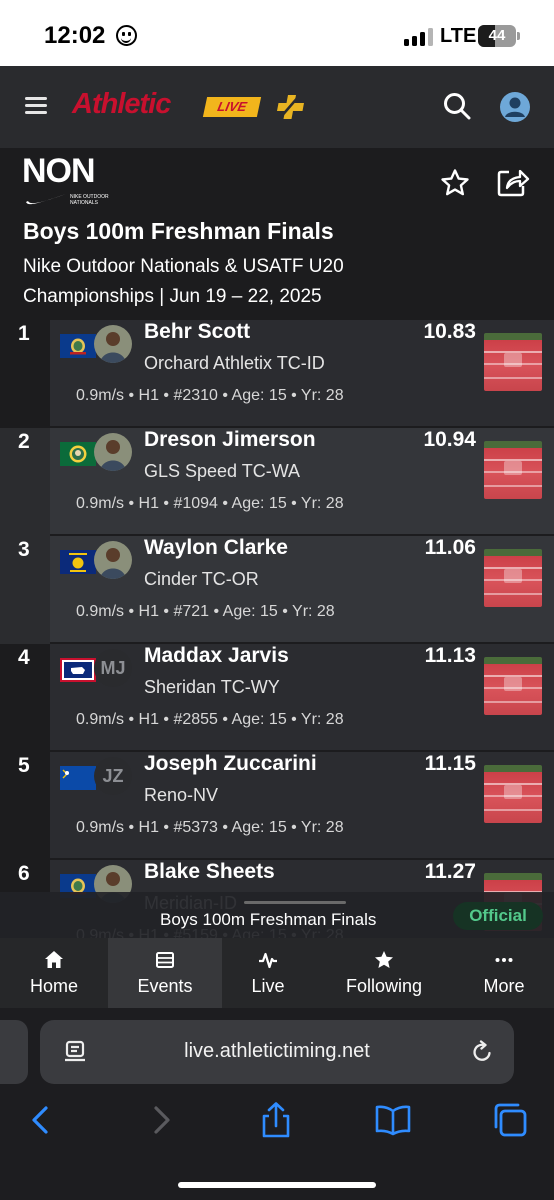  What do you see at coordinates (78, 670) in the screenshot?
I see `wyoming-flag-icon` at bounding box center [78, 670].